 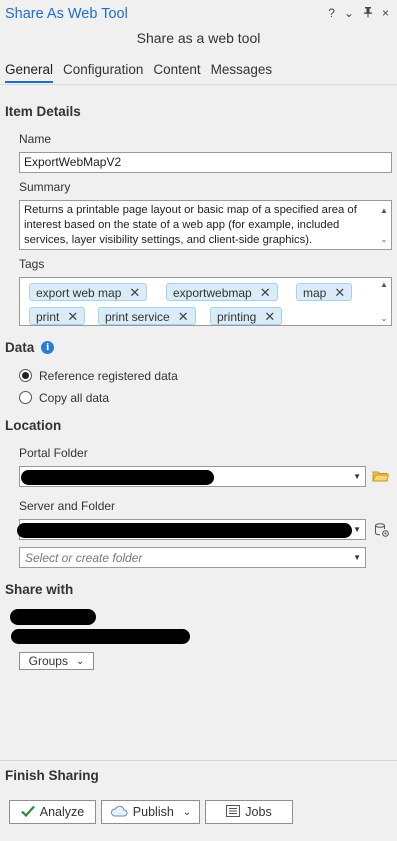 I want to click on groups-dropdown-button: Groups ⌄, so click(x=56, y=661).